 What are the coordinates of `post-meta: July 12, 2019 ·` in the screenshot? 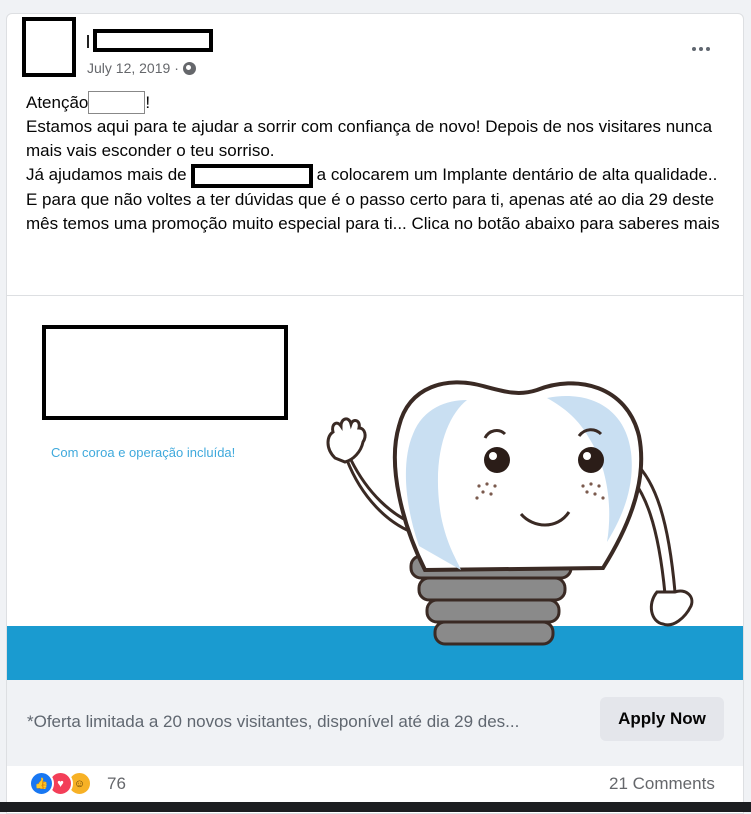 It's located at (141, 68).